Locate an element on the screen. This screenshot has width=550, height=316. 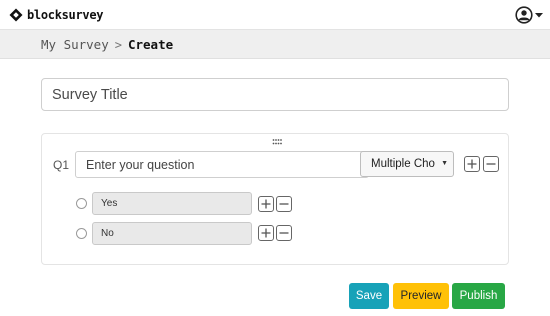
user-menu-button is located at coordinates (529, 15).